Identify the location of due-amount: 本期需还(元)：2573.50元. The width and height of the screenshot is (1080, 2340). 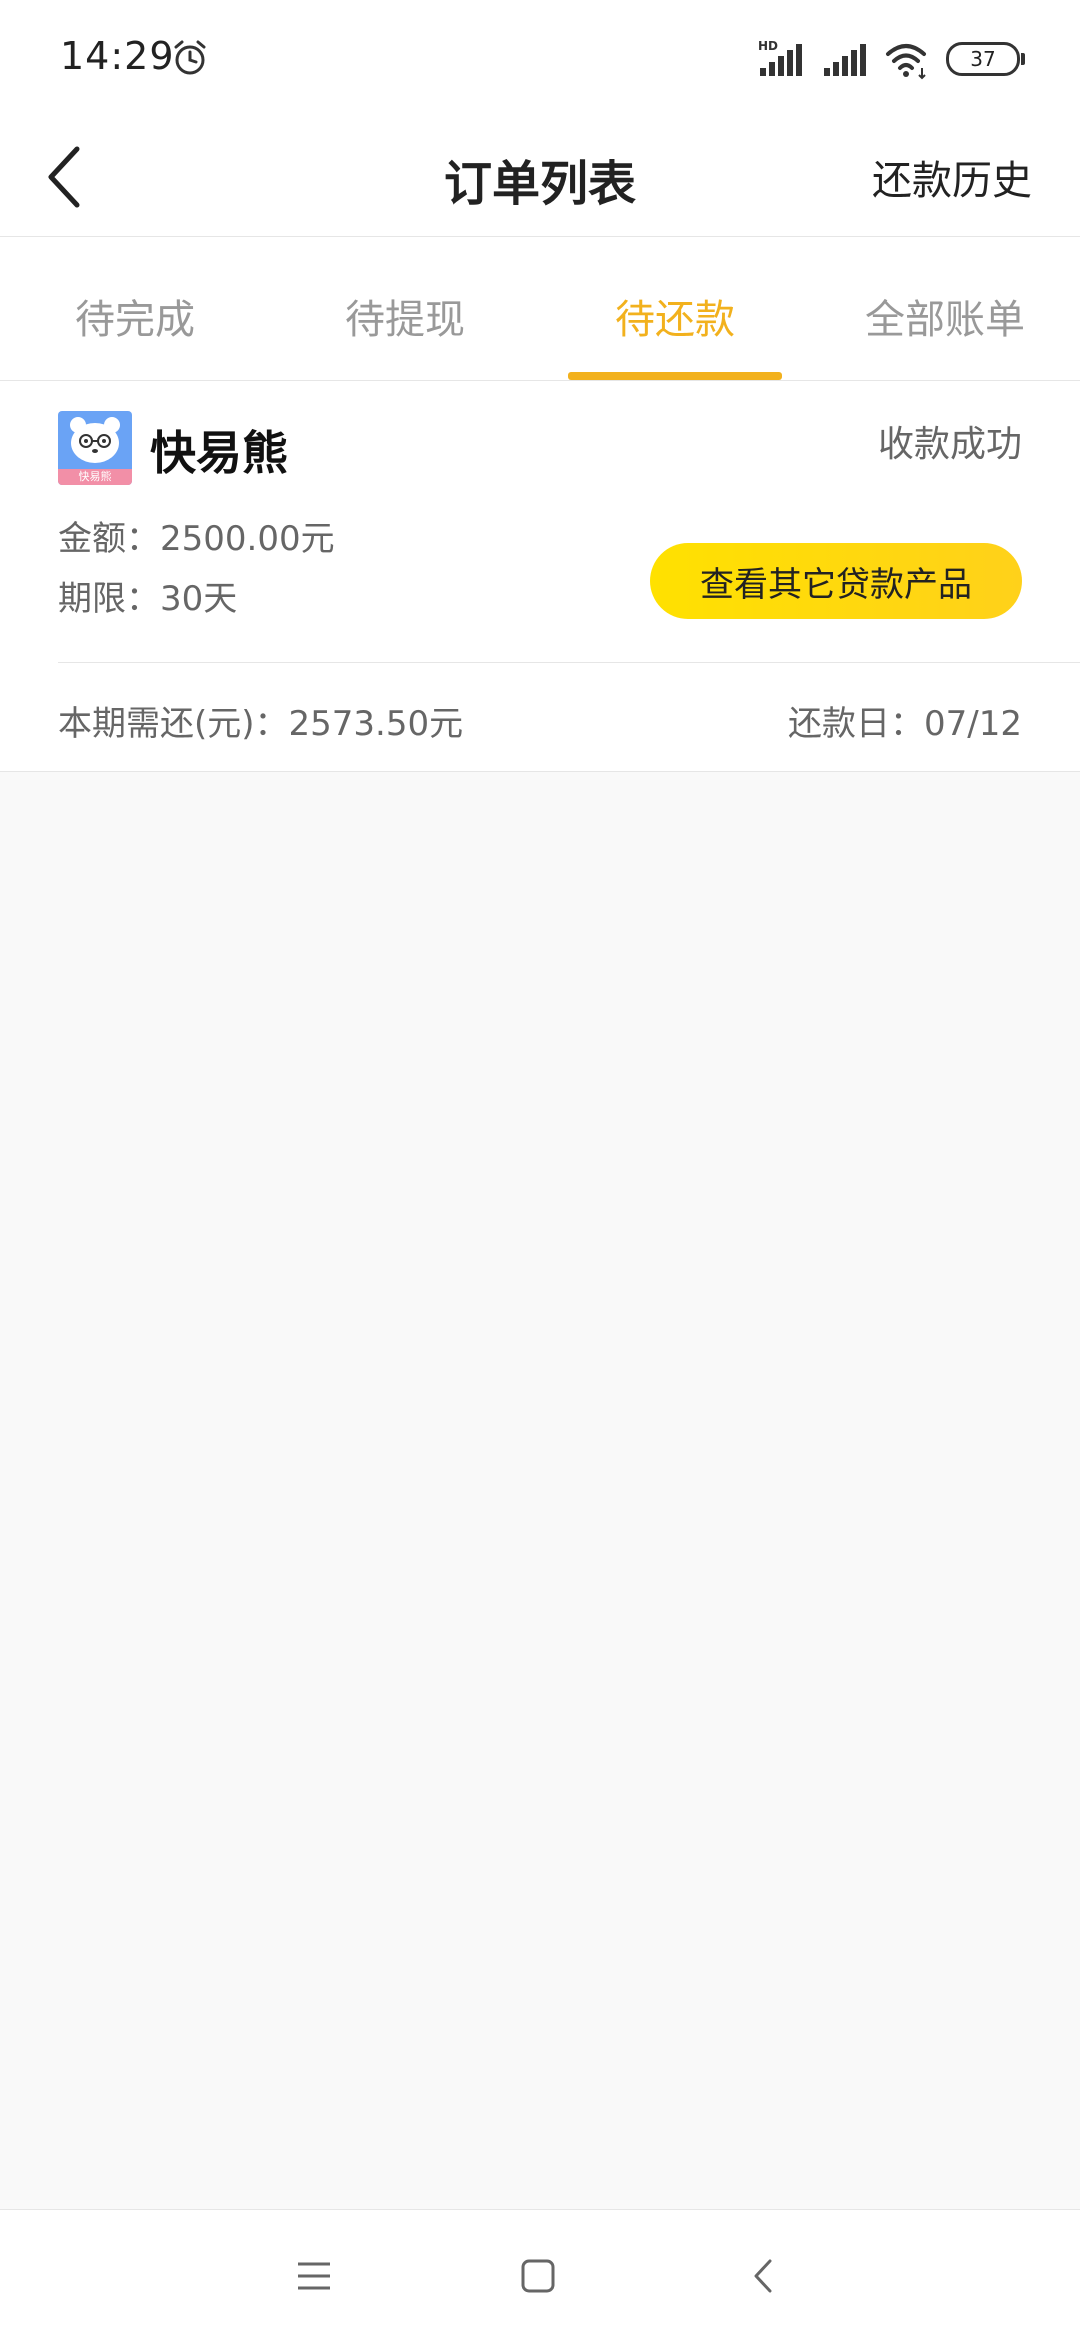
(261, 724).